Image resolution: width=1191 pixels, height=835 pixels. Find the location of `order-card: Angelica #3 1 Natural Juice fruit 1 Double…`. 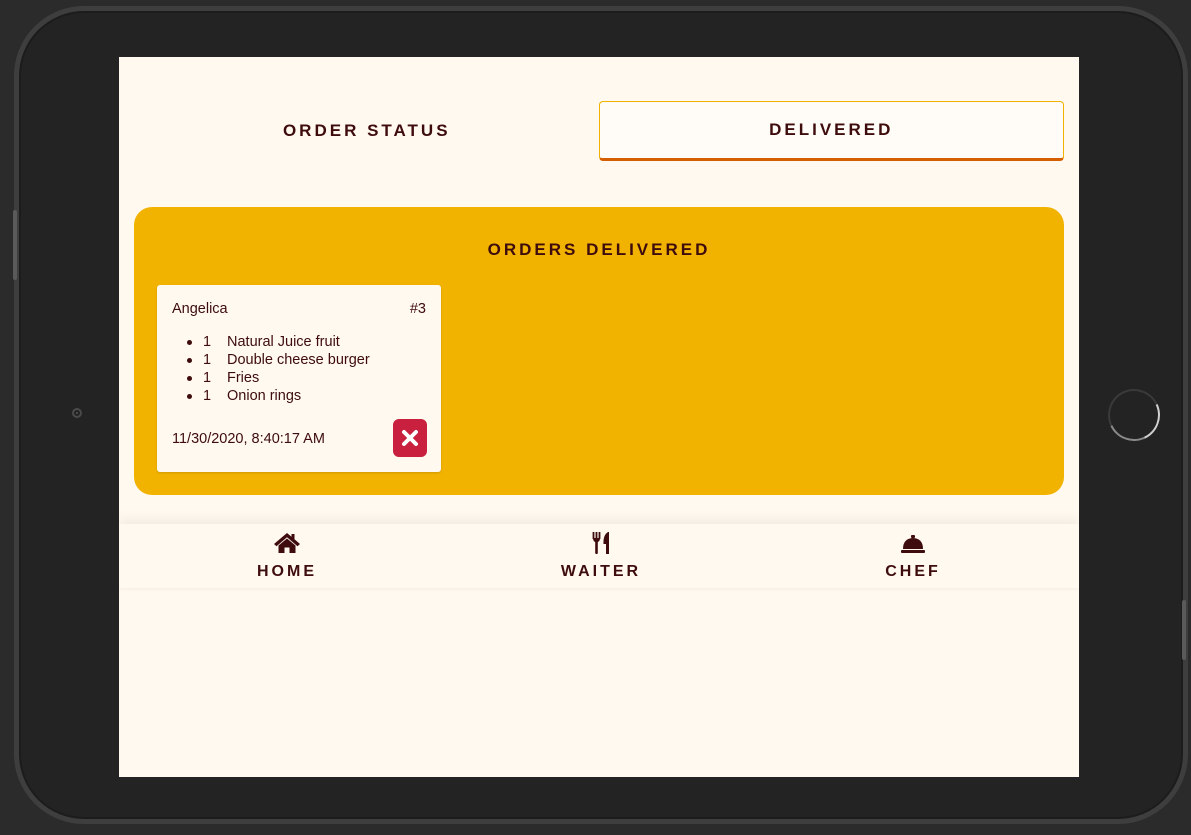

order-card: Angelica #3 1 Natural Juice fruit 1 Double… is located at coordinates (299, 378).